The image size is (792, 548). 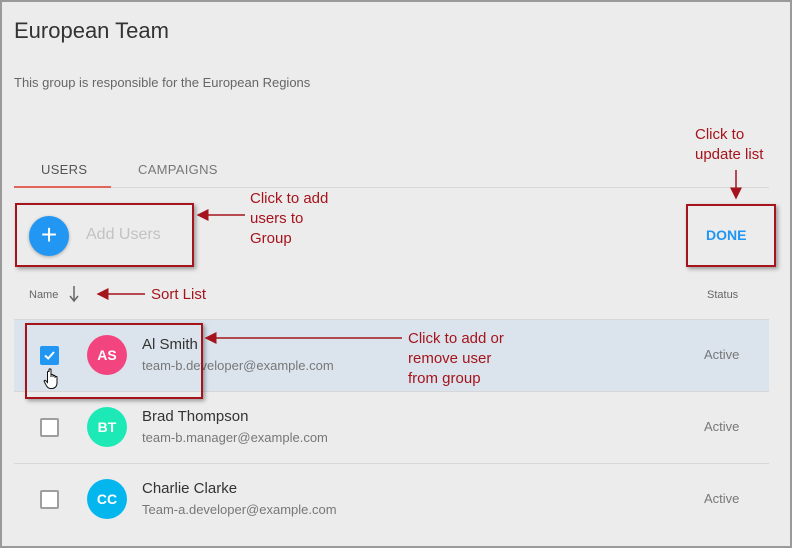 What do you see at coordinates (729, 144) in the screenshot?
I see `update-list-annotation: Click to update list` at bounding box center [729, 144].